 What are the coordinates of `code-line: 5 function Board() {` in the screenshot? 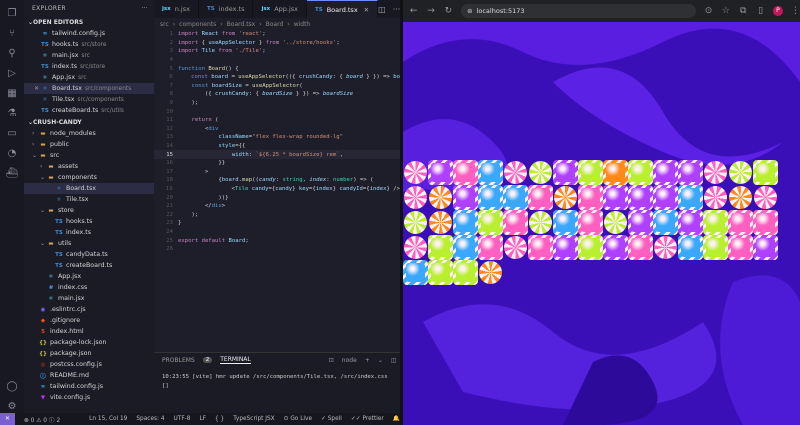 It's located at (277, 68).